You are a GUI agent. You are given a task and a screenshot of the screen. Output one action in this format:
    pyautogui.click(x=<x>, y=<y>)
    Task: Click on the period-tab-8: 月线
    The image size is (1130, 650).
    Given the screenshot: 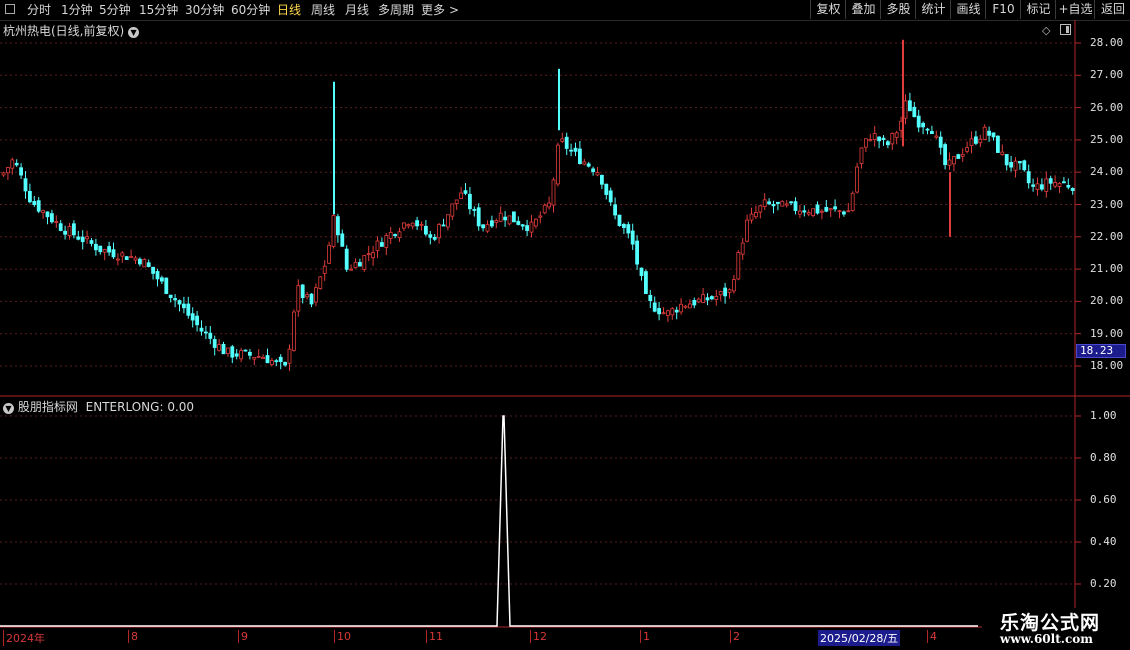 What is the action you would take?
    pyautogui.click(x=357, y=10)
    